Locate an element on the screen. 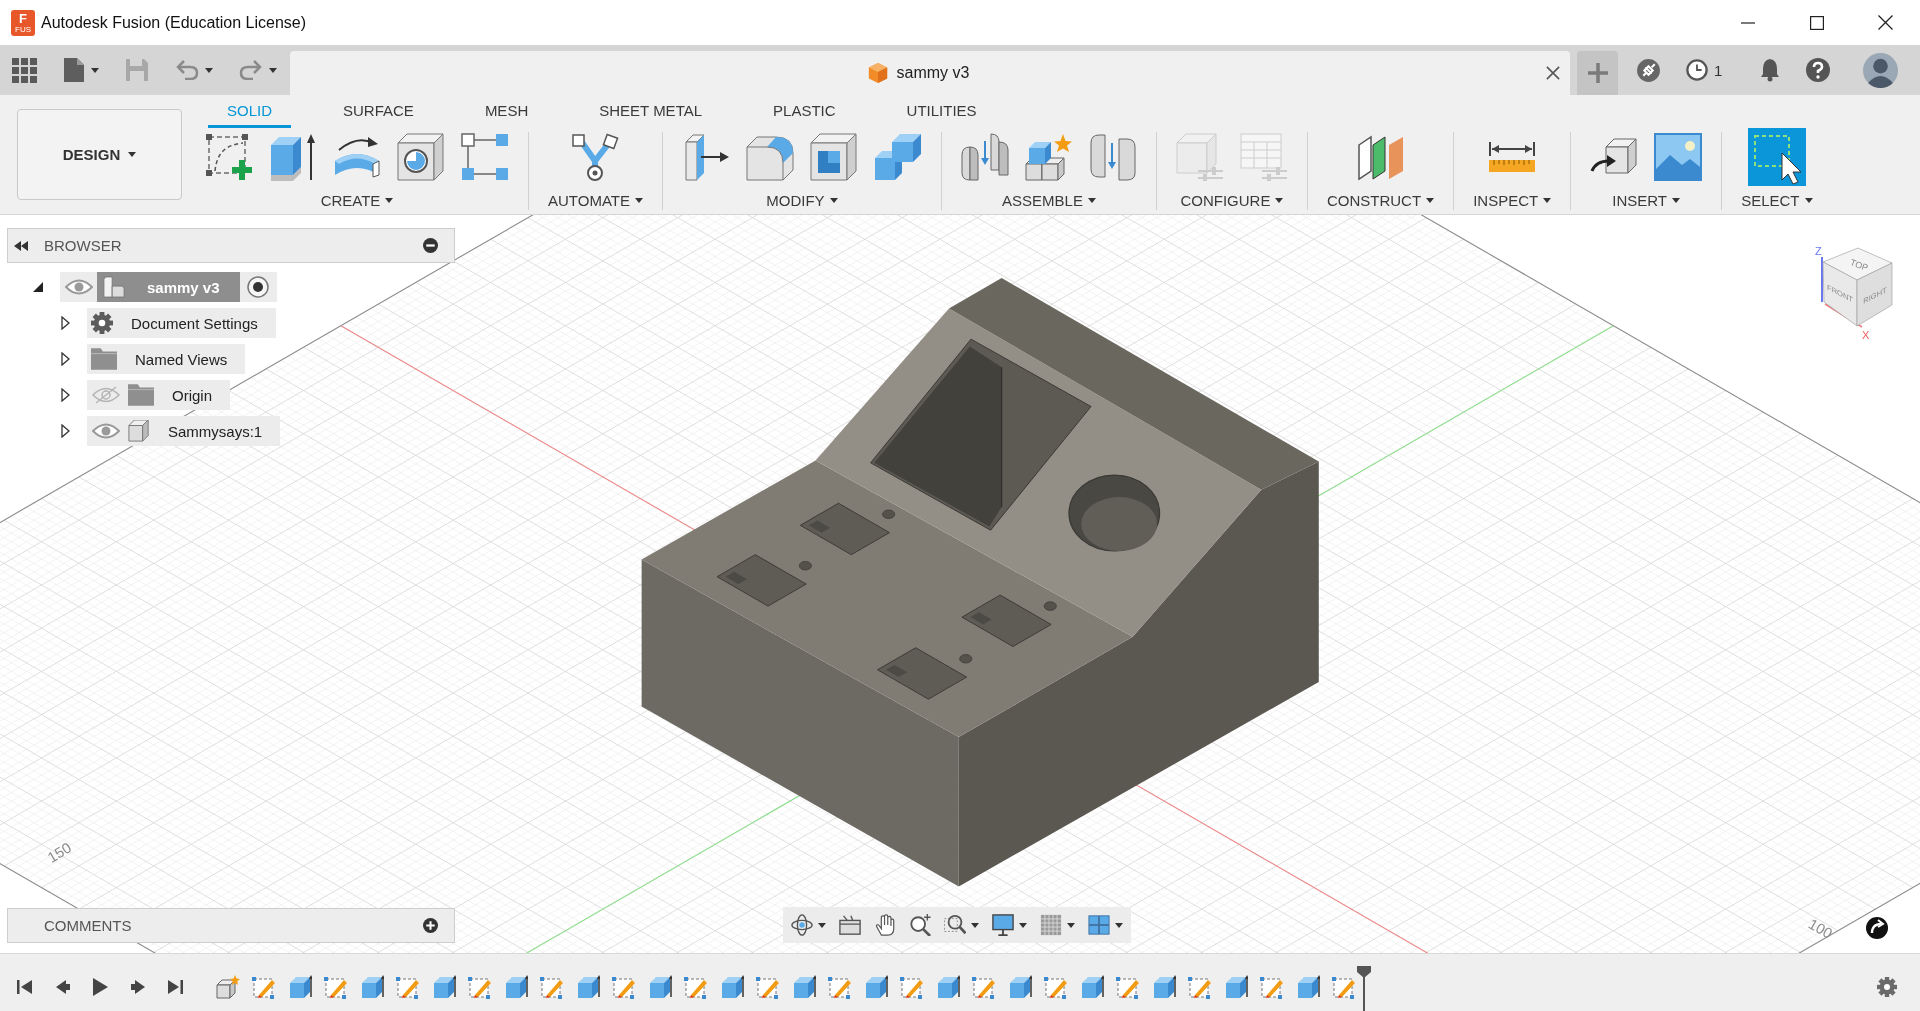  apps-grid-icon is located at coordinates (24, 70).